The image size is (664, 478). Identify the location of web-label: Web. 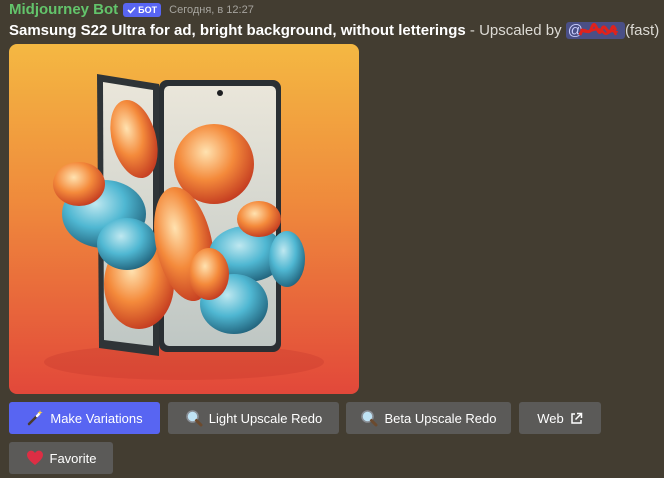
(550, 418).